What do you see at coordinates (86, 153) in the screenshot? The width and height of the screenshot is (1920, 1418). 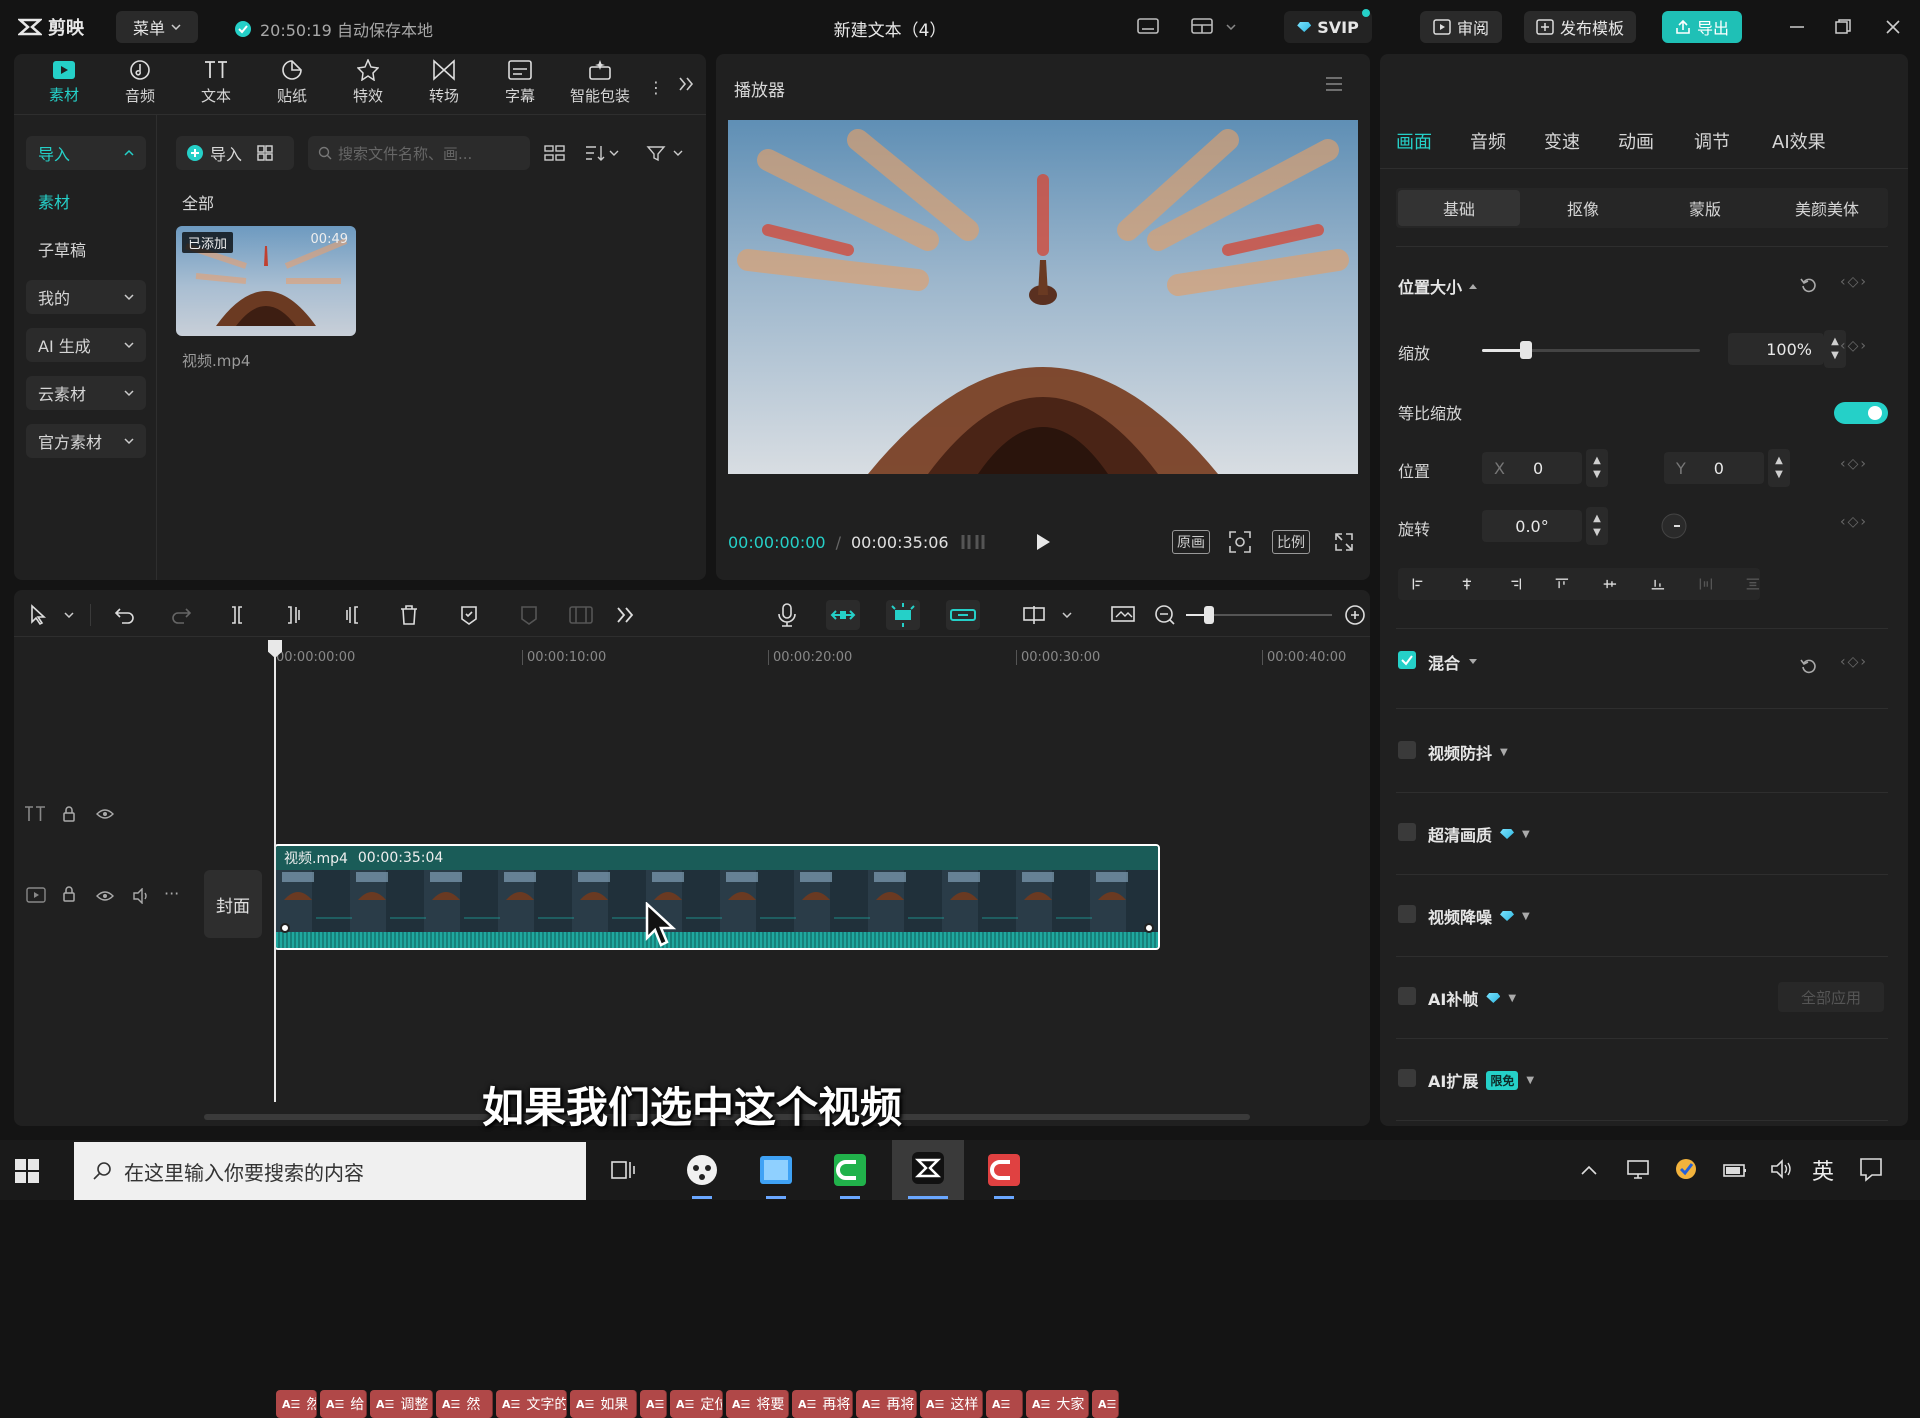 I see `sidebar-item-import: 导入` at bounding box center [86, 153].